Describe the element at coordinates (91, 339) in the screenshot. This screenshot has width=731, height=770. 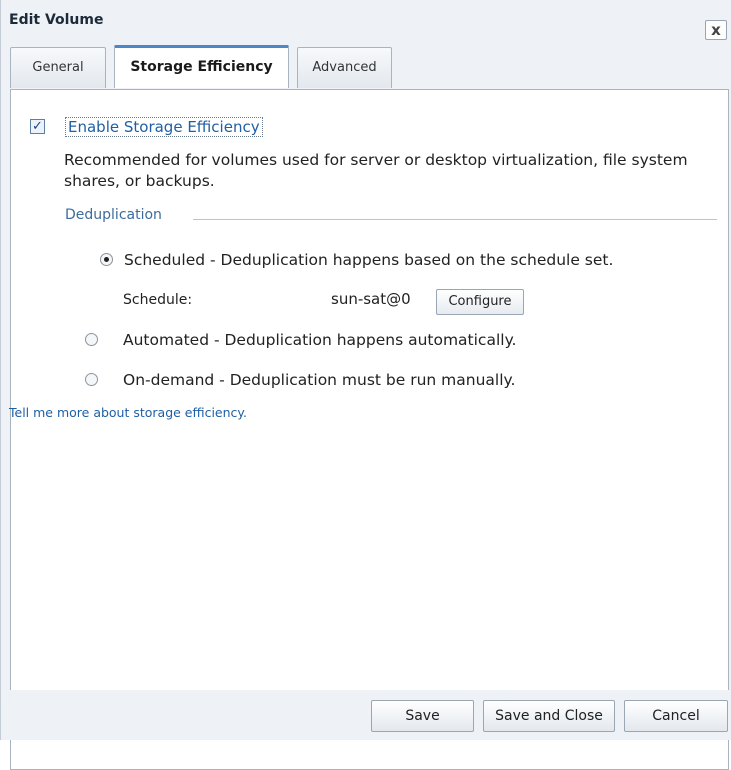
I see `automated-radio` at that location.